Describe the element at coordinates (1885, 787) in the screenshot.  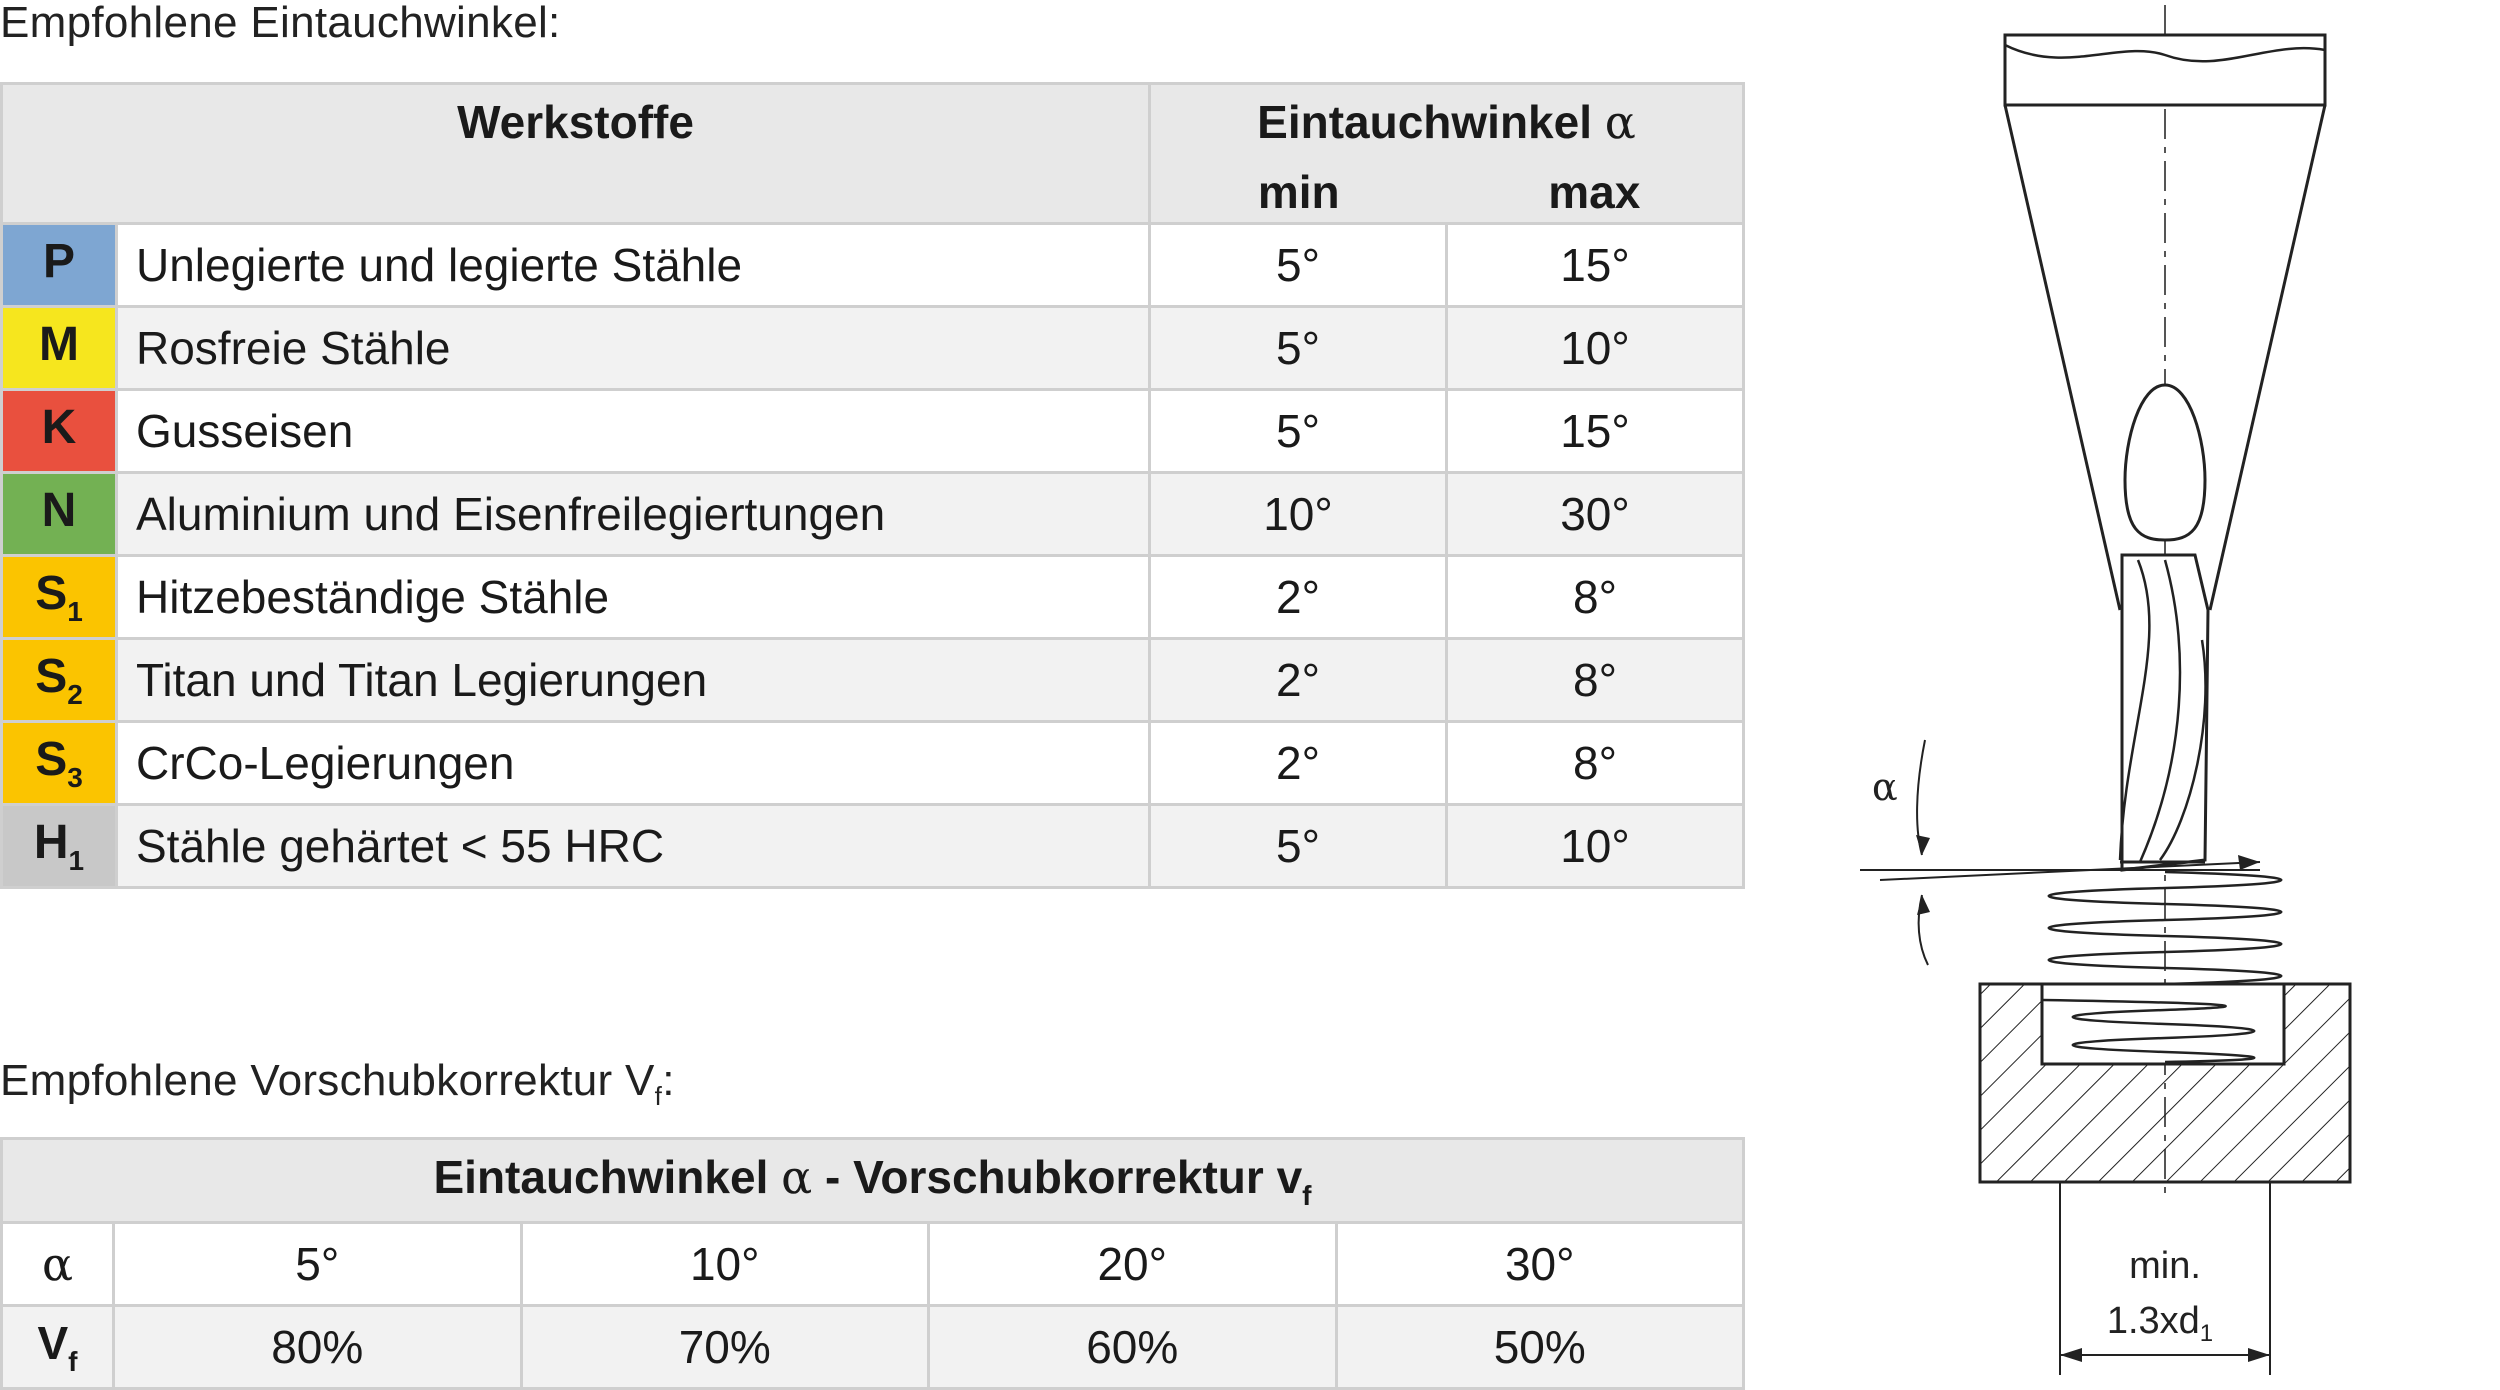
I see `alpha-label: α` at that location.